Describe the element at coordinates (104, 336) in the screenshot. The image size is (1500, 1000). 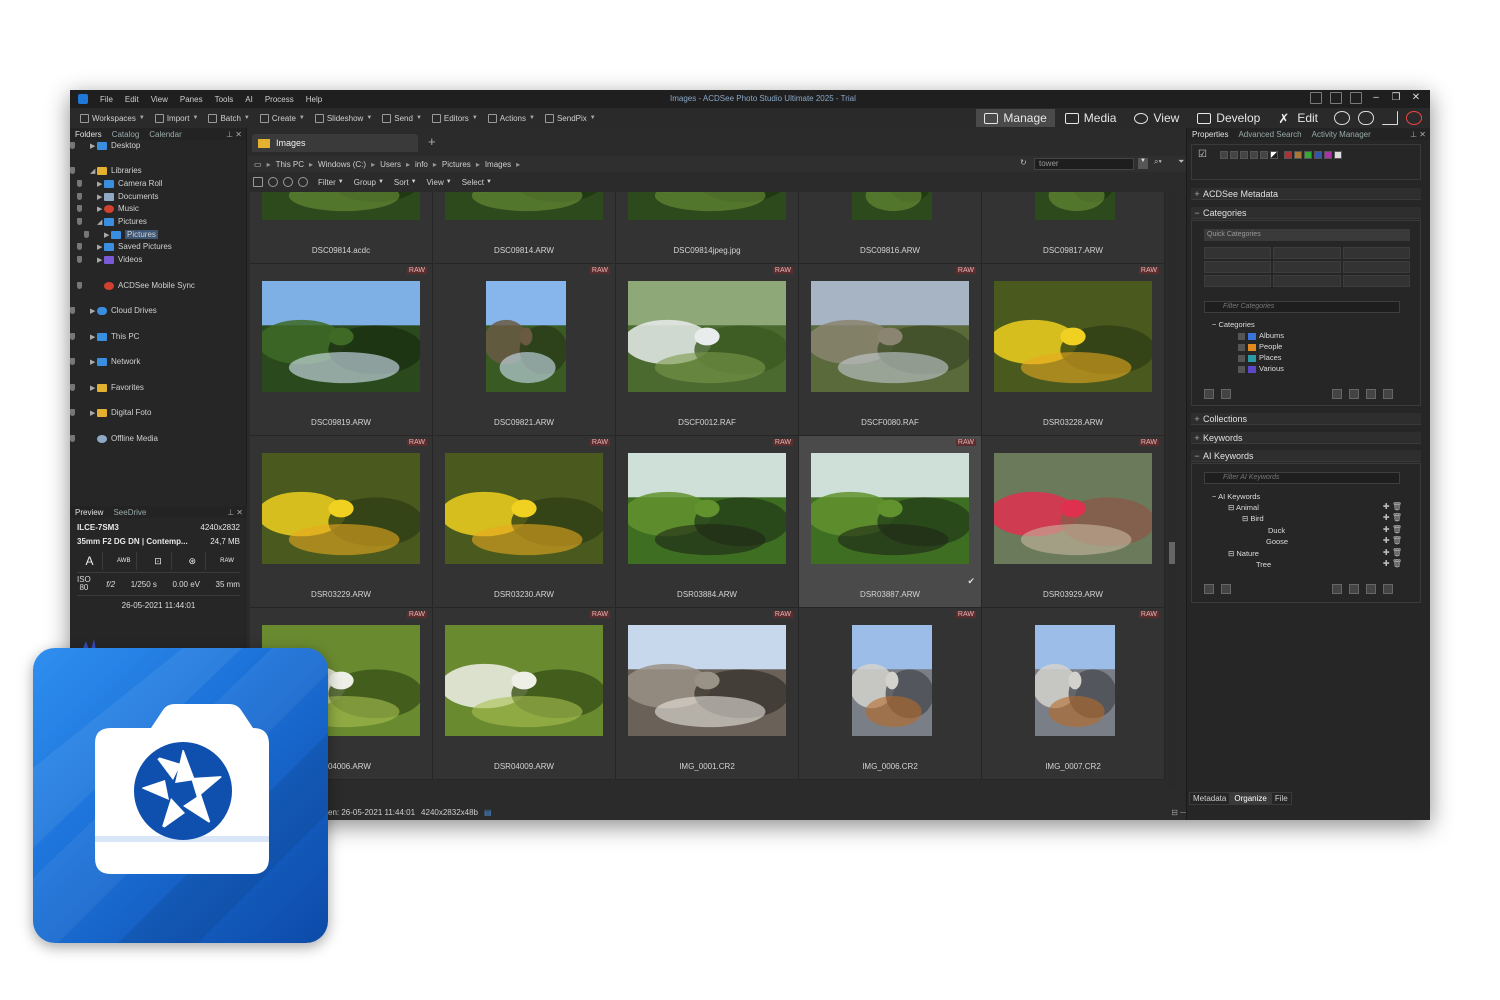
I see `tree-this-pc: ▶ This PC` at that location.